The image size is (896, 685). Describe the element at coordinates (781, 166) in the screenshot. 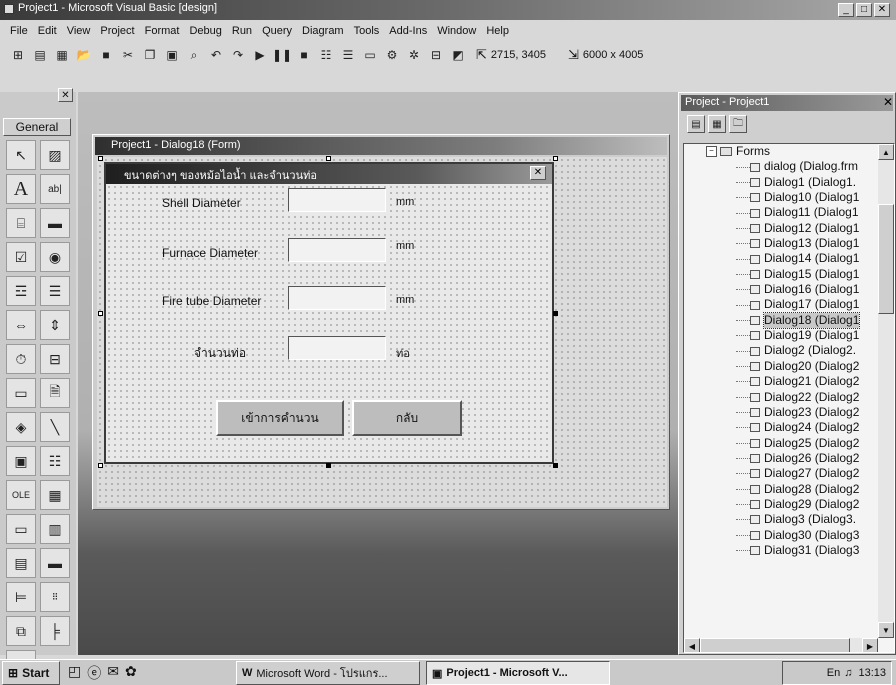

I see `tree-item: dialog (Dialog.frm` at that location.